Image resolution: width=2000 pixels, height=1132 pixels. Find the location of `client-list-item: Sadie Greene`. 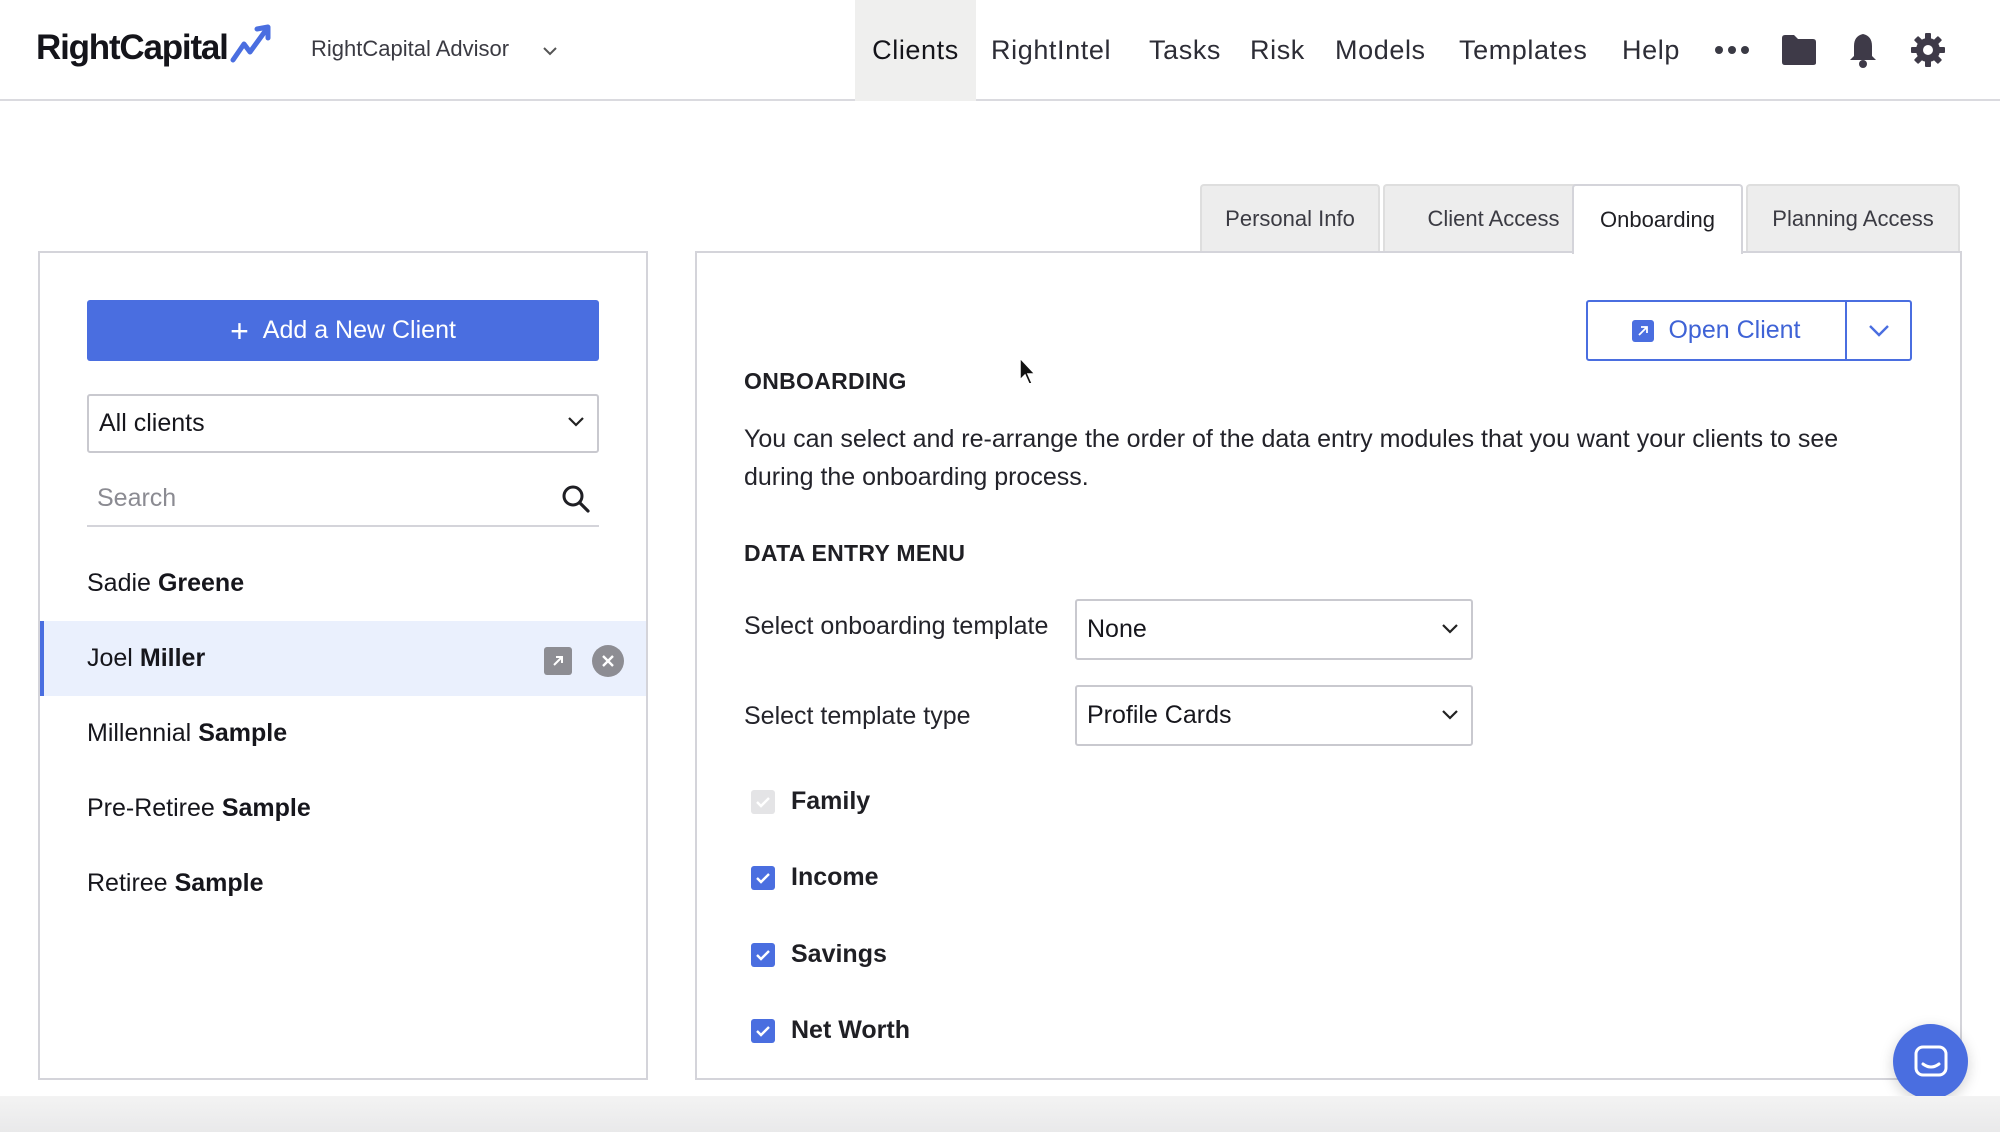

client-list-item: Sadie Greene is located at coordinates (343, 583).